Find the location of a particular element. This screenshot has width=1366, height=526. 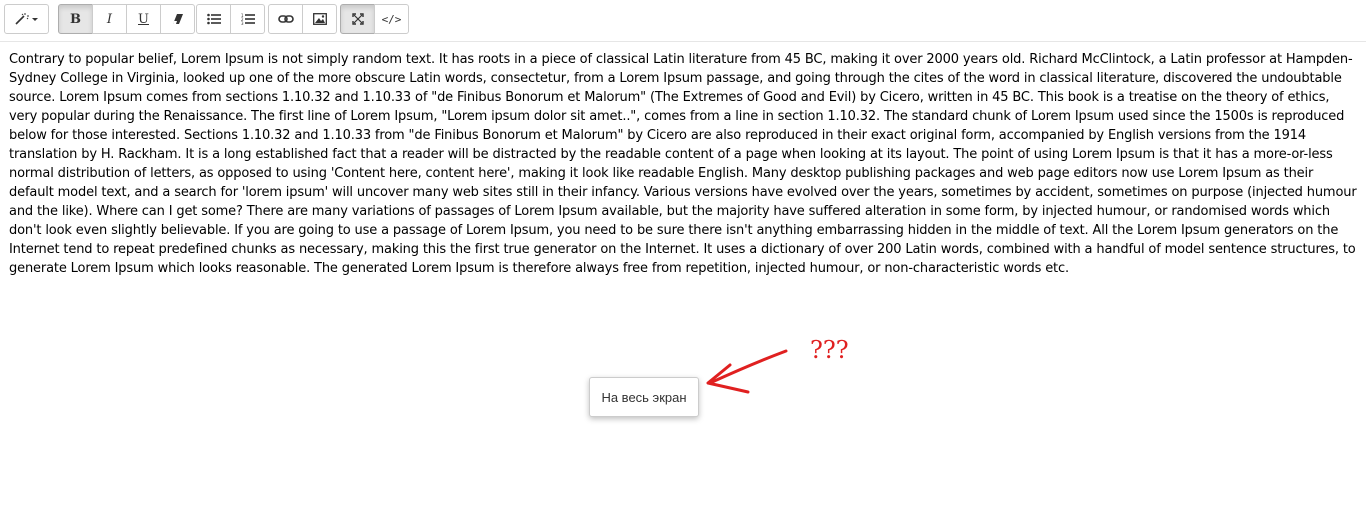

bold-button: B is located at coordinates (75, 19).